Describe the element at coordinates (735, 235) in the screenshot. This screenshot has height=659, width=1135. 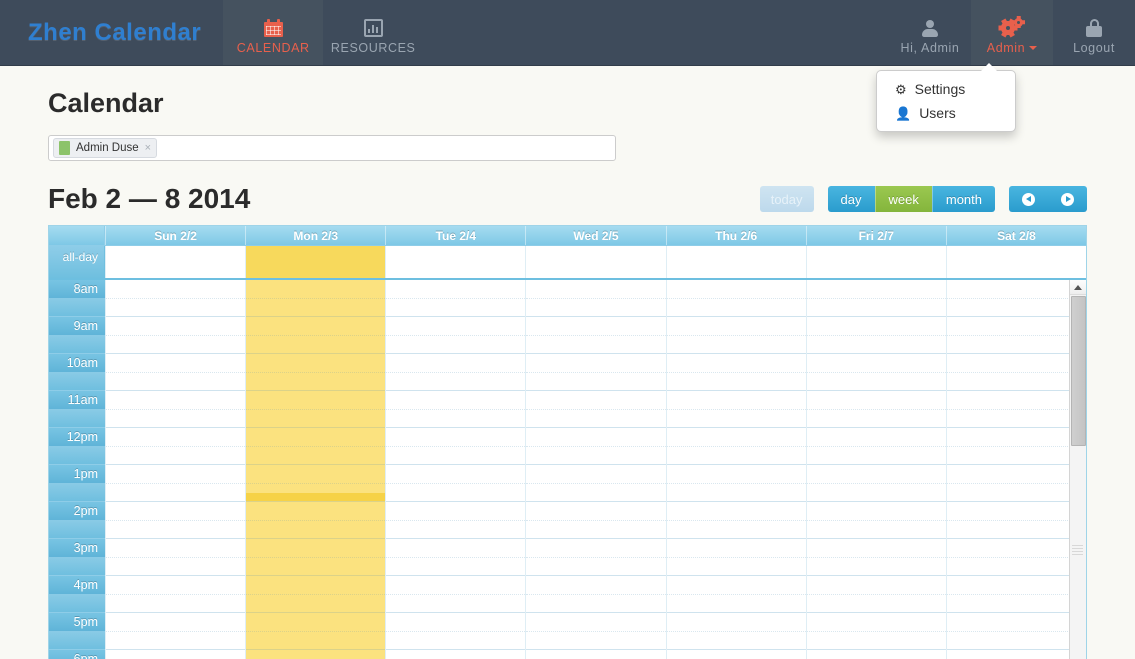
I see `day-header-thu: Thu 2/6` at that location.